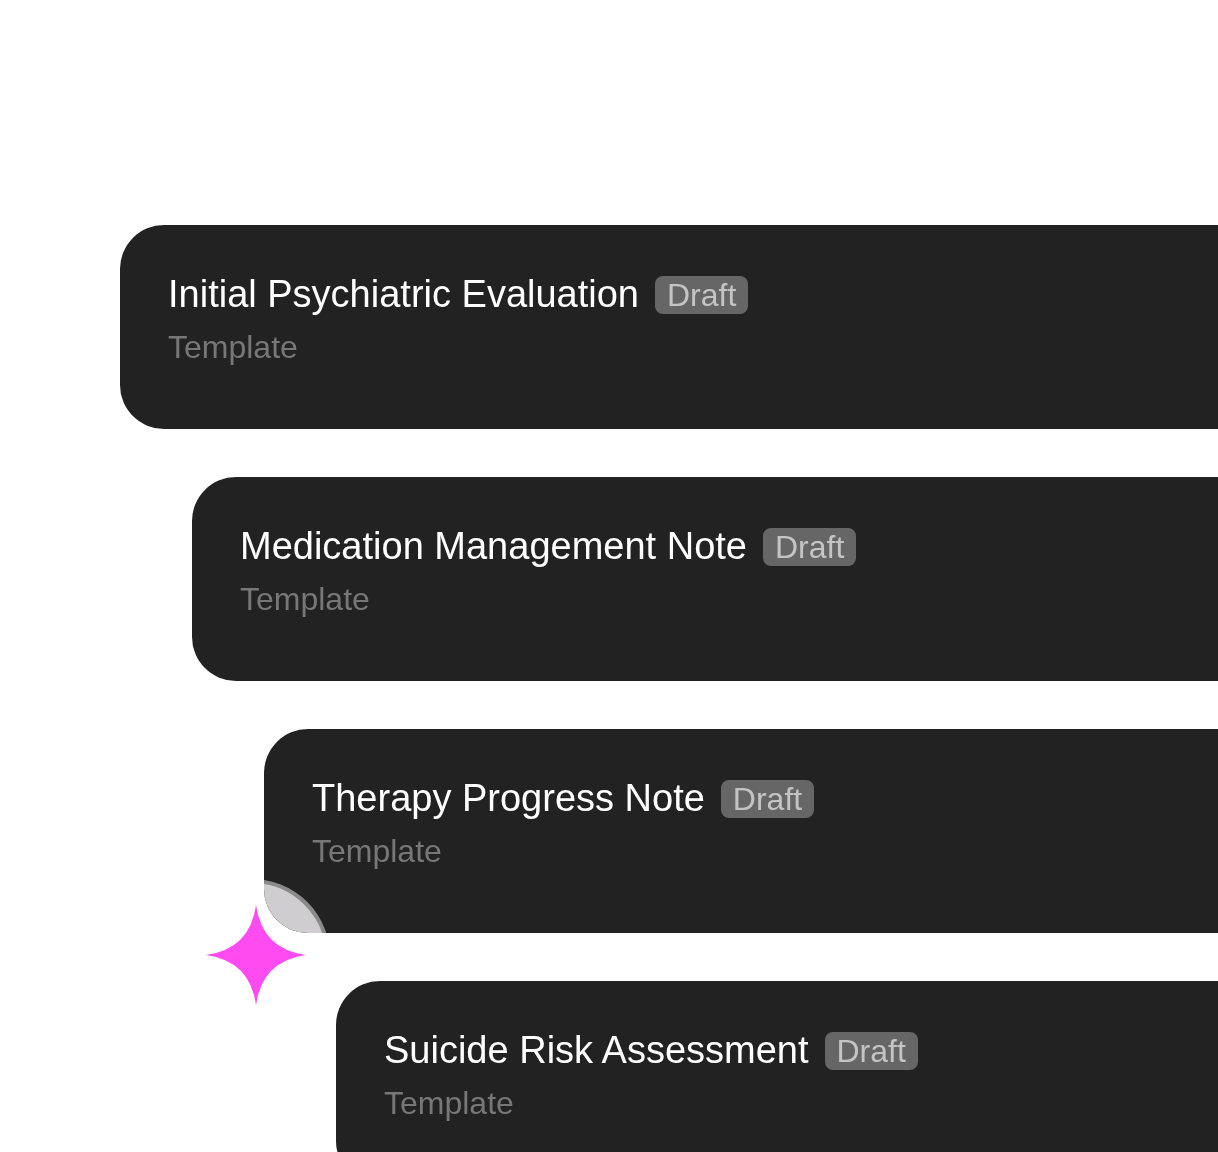 This screenshot has height=1152, width=1218. Describe the element at coordinates (256, 955) in the screenshot. I see `sparkle-icon` at that location.